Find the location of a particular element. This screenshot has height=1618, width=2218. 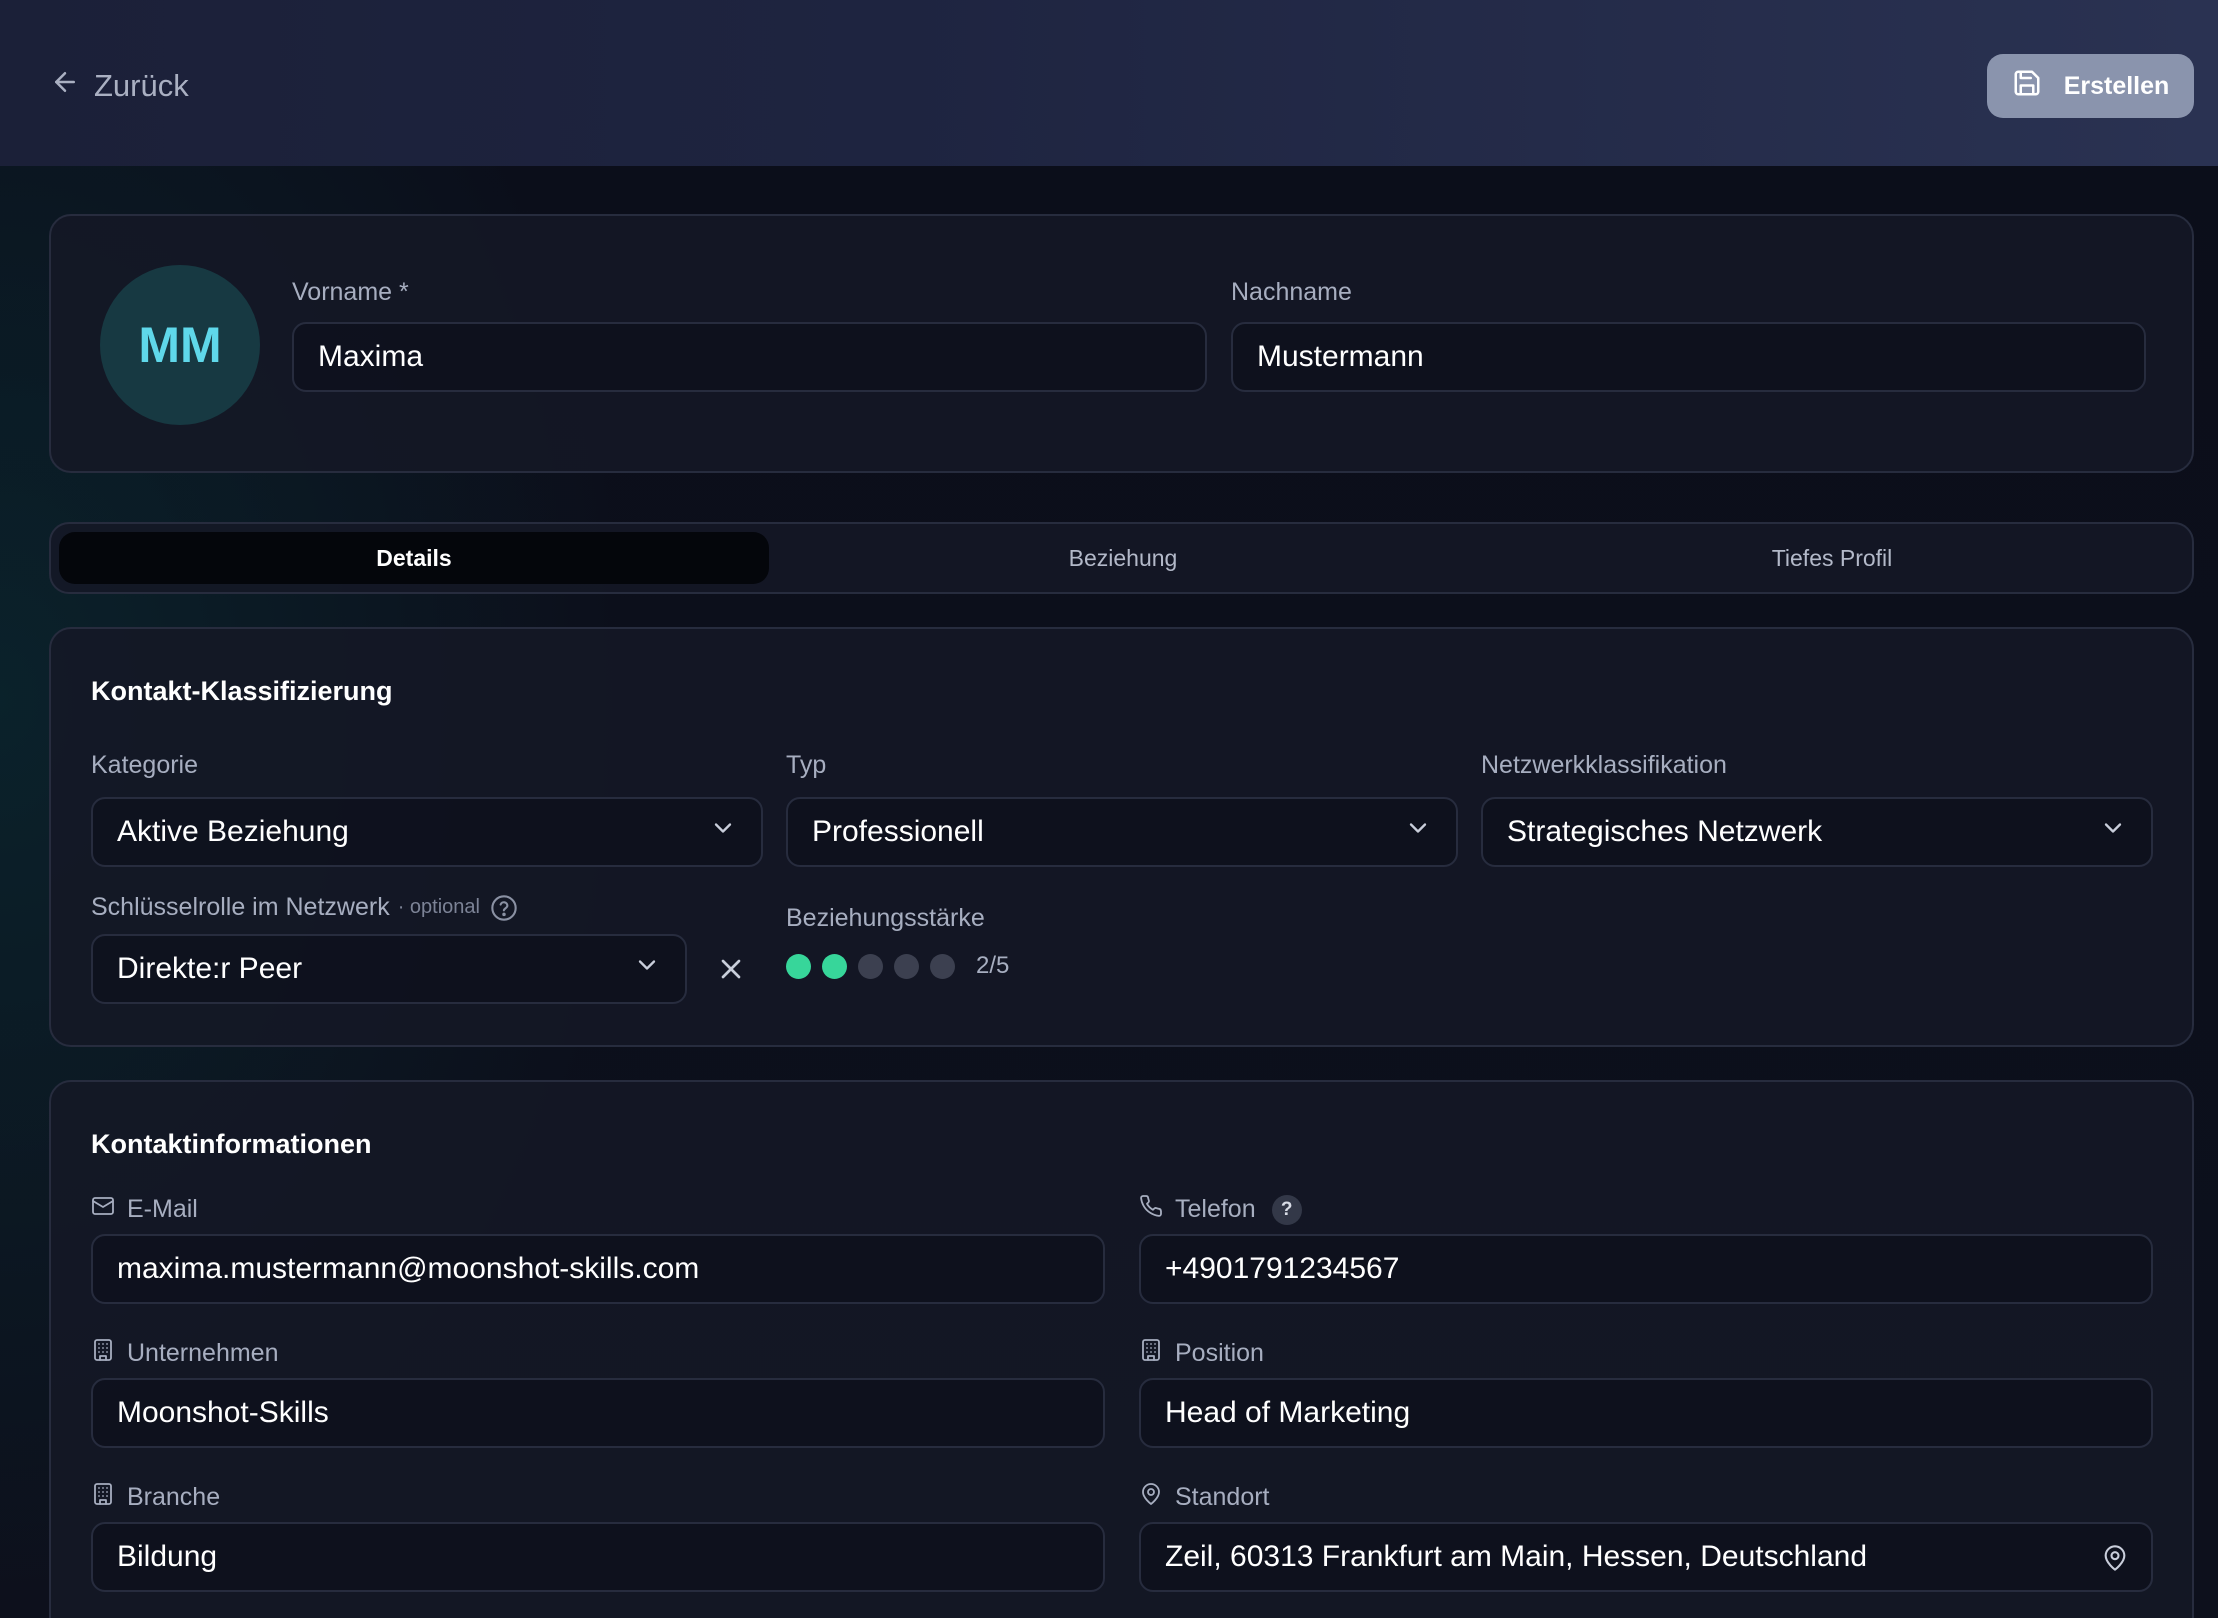

position-field: Head of Marketing is located at coordinates (1646, 1413).